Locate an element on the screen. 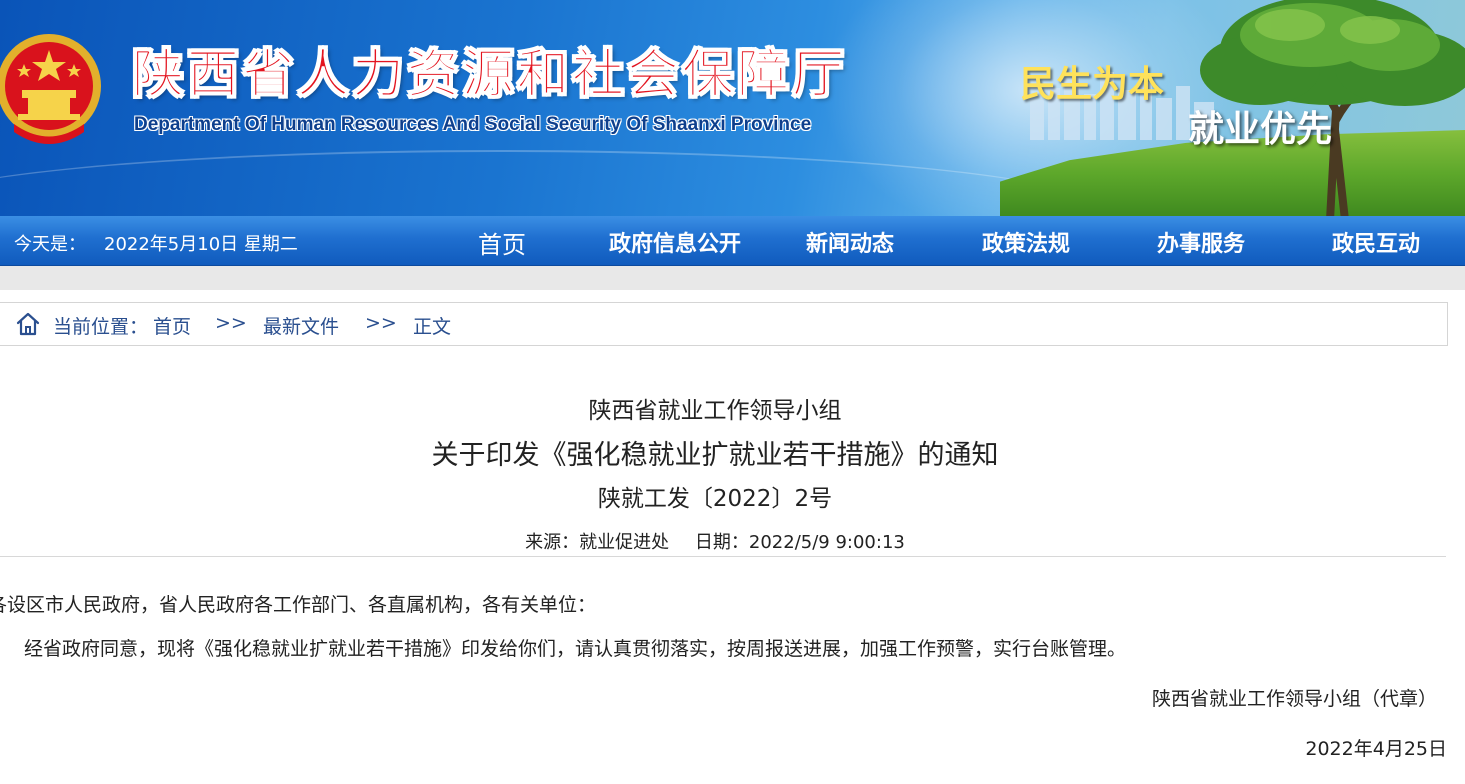 The image size is (1465, 784). article-meta: 来源：就业促进处 日期：2022/5/9 9:00:13 is located at coordinates (715, 541).